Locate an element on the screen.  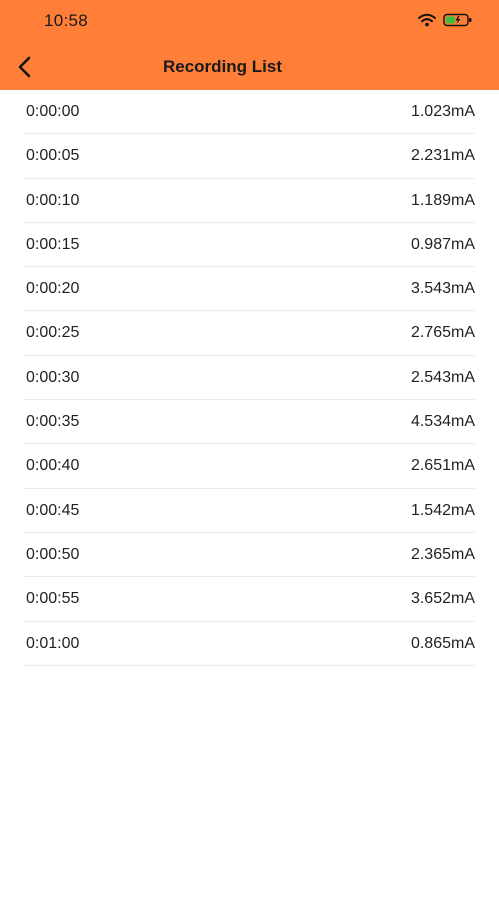
nav-header: 10:58 Recording List is located at coordinates (249, 45).